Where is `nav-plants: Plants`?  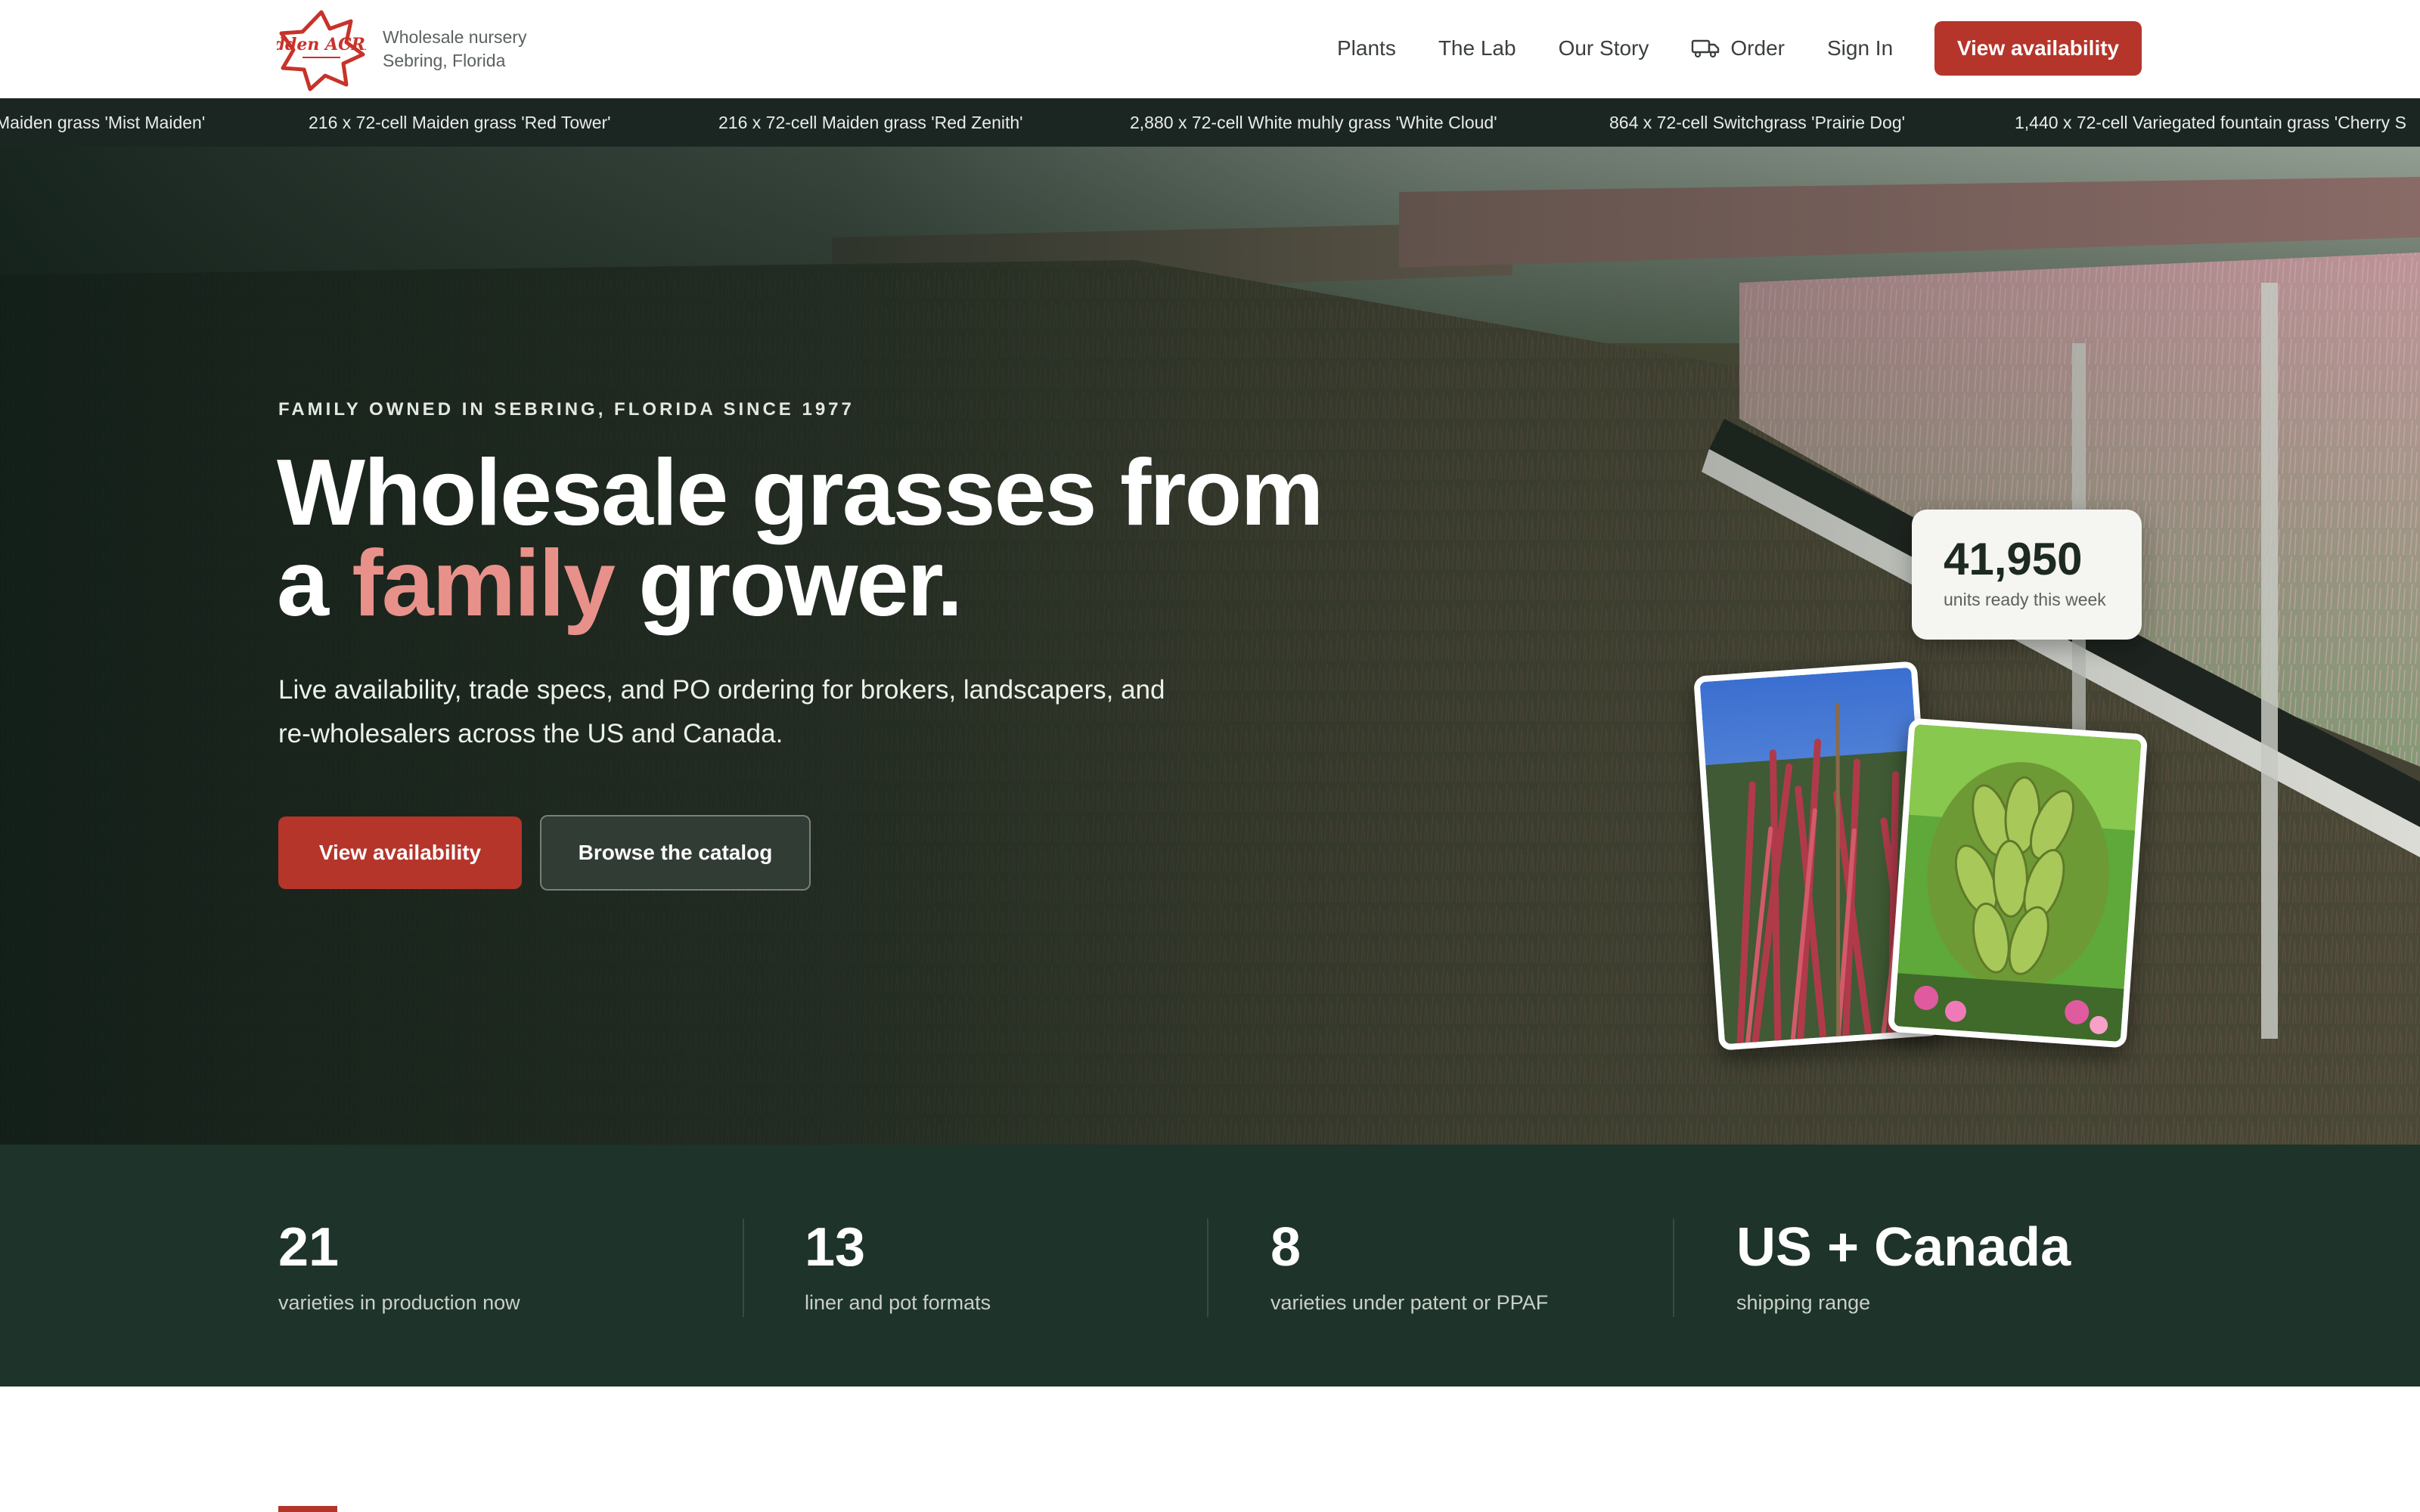 nav-plants: Plants is located at coordinates (1366, 48).